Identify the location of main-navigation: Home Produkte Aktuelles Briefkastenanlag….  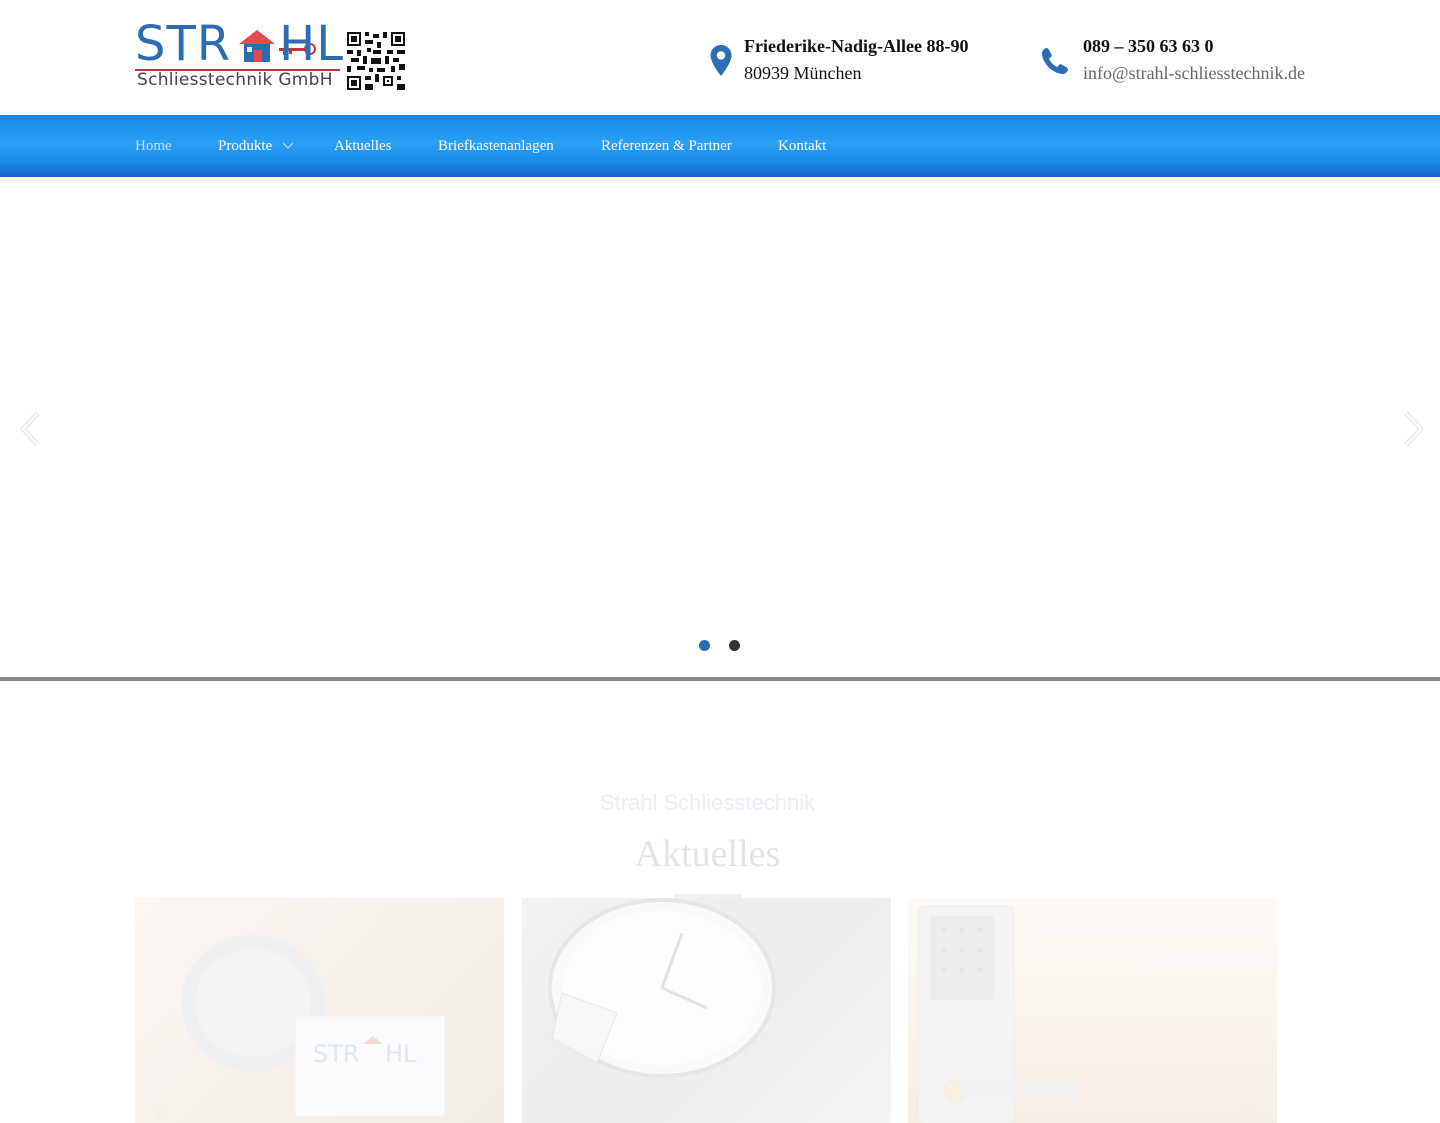
(720, 146).